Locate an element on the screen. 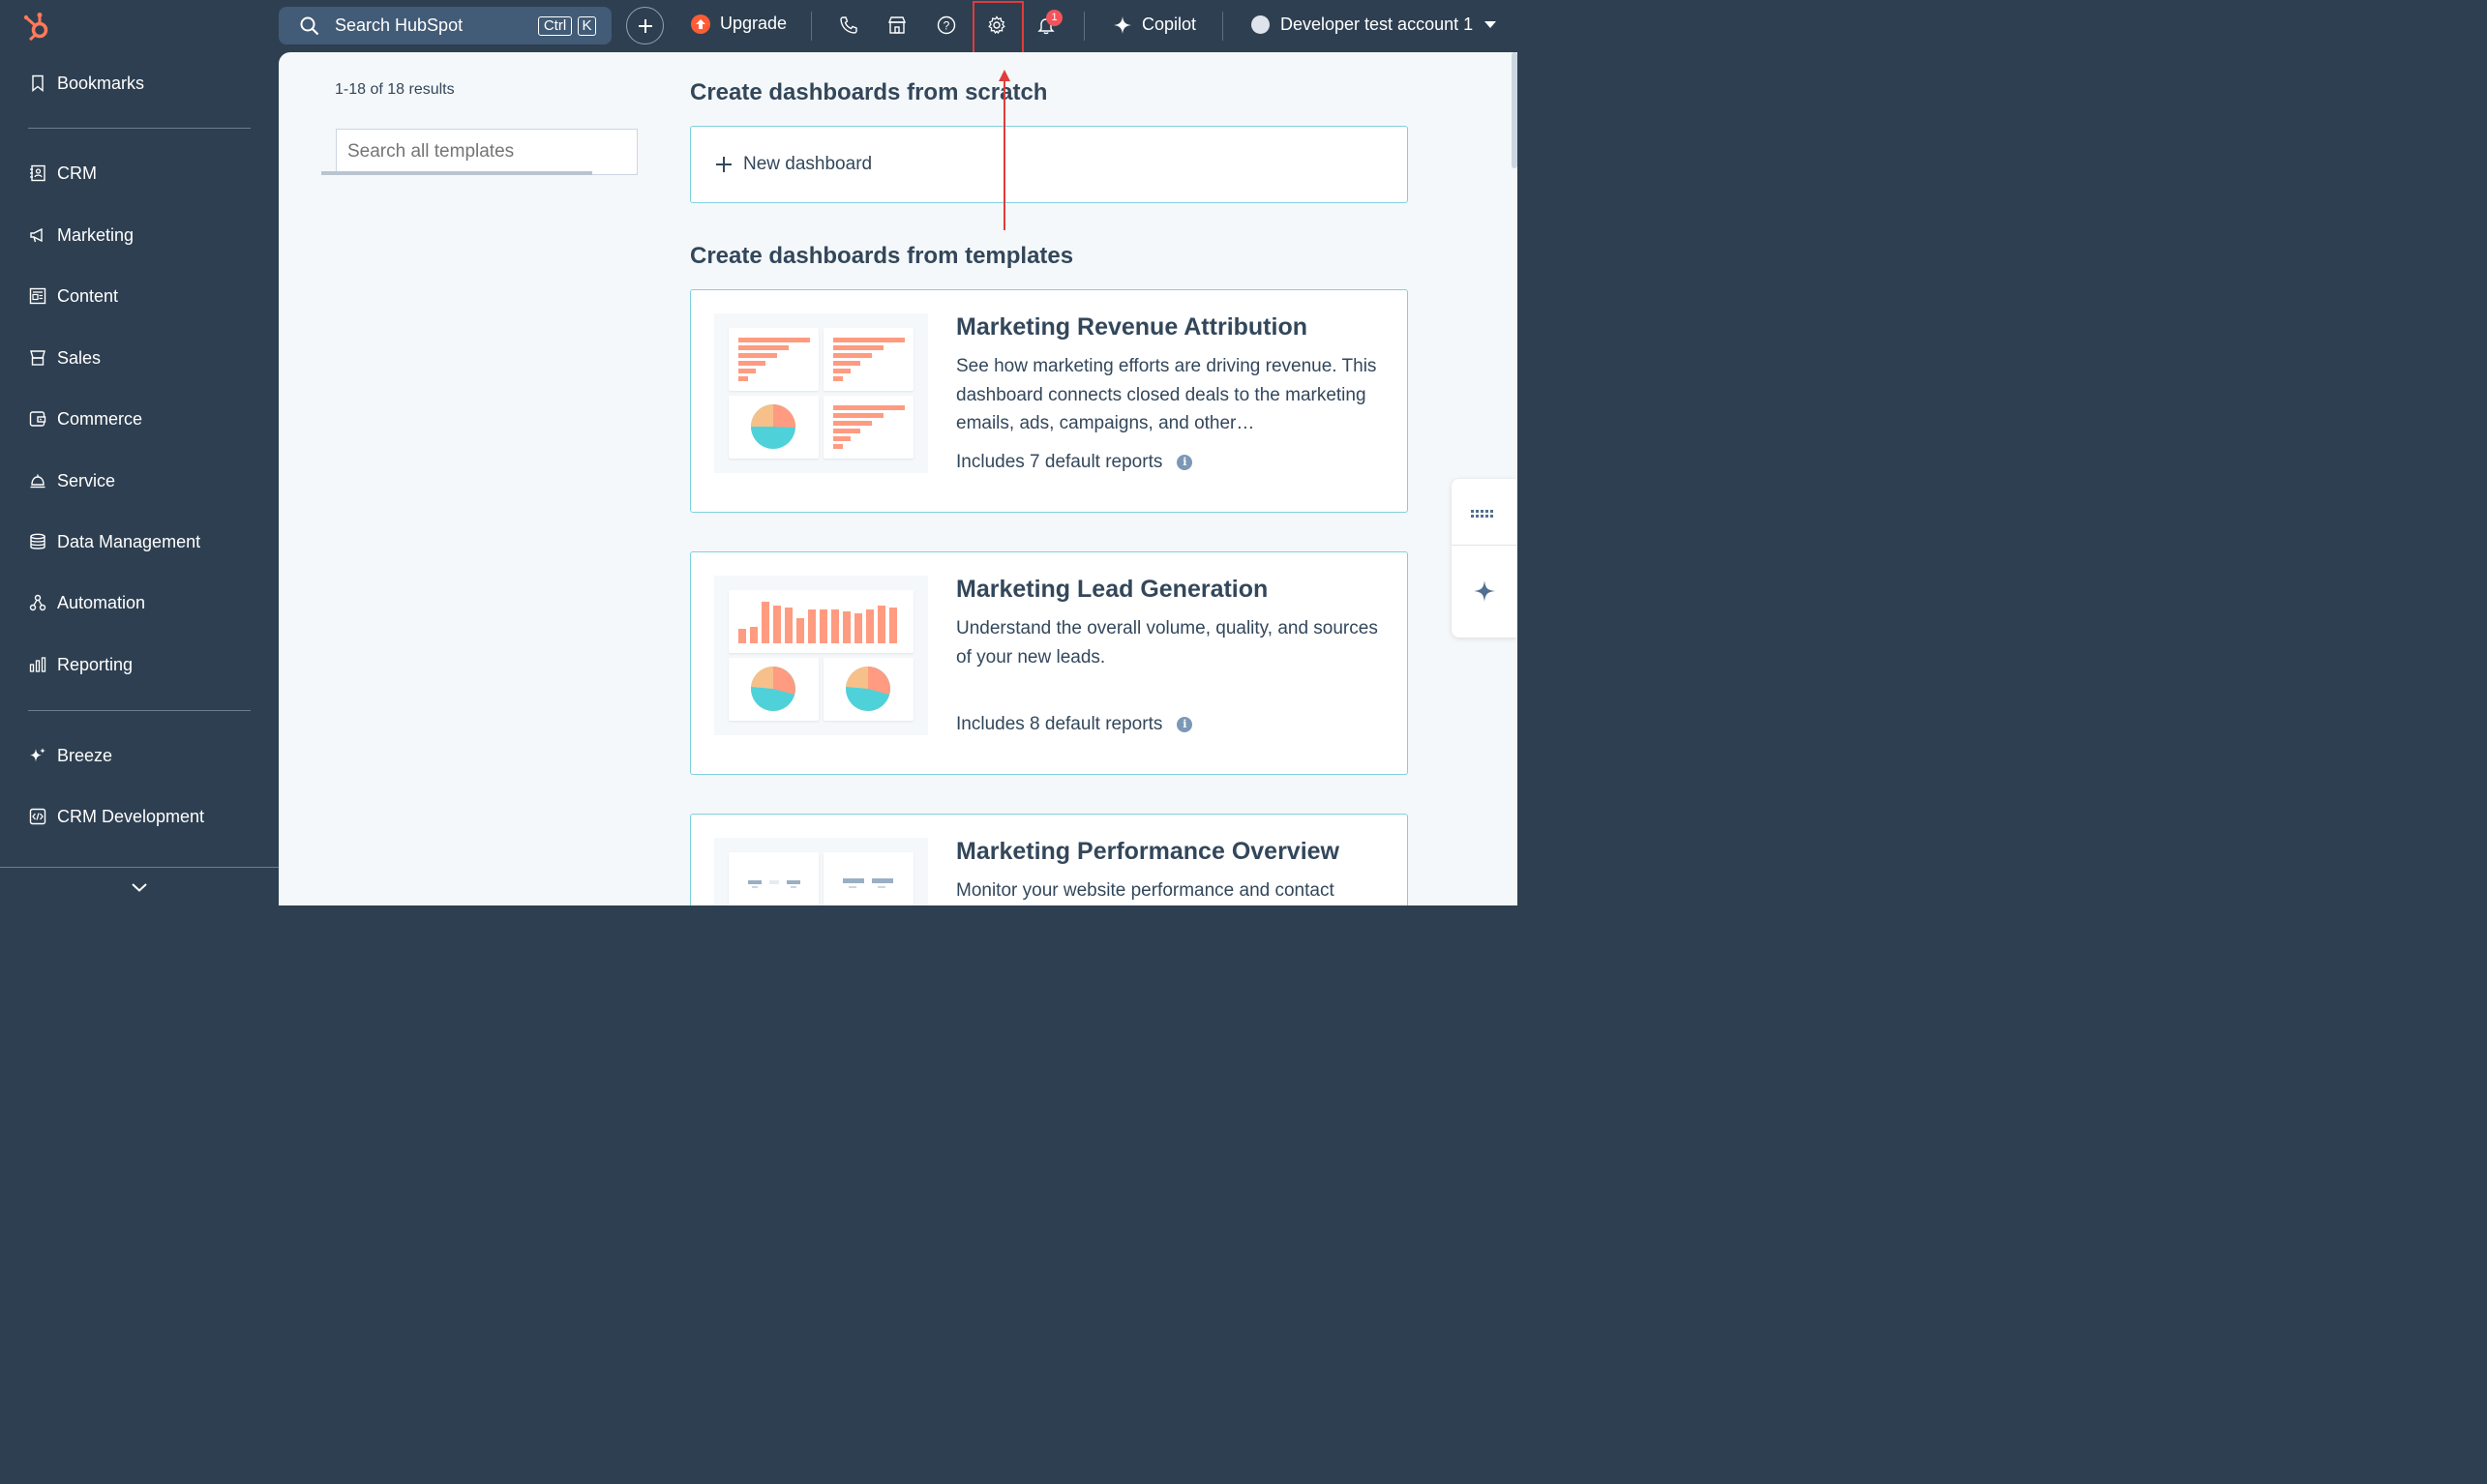 The height and width of the screenshot is (1484, 2487). sidebar-item-label: CRM is located at coordinates (77, 173).